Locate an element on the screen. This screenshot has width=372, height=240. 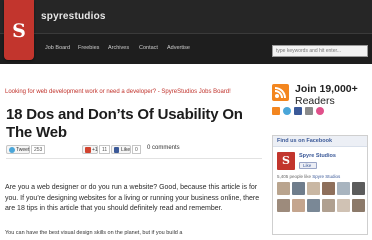
facebook-page-like-label: Like is located at coordinates (307, 165).